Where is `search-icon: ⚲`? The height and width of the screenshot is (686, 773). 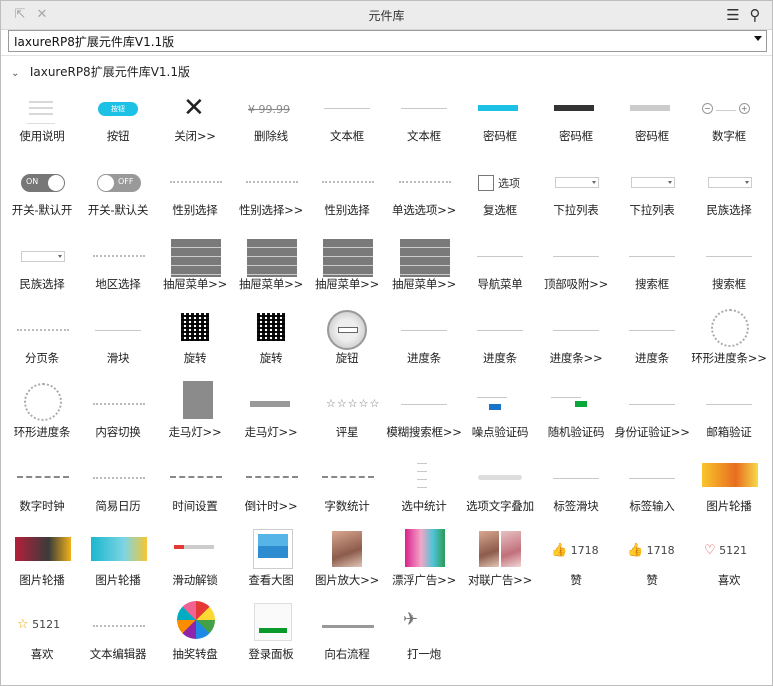 search-icon: ⚲ is located at coordinates (755, 15).